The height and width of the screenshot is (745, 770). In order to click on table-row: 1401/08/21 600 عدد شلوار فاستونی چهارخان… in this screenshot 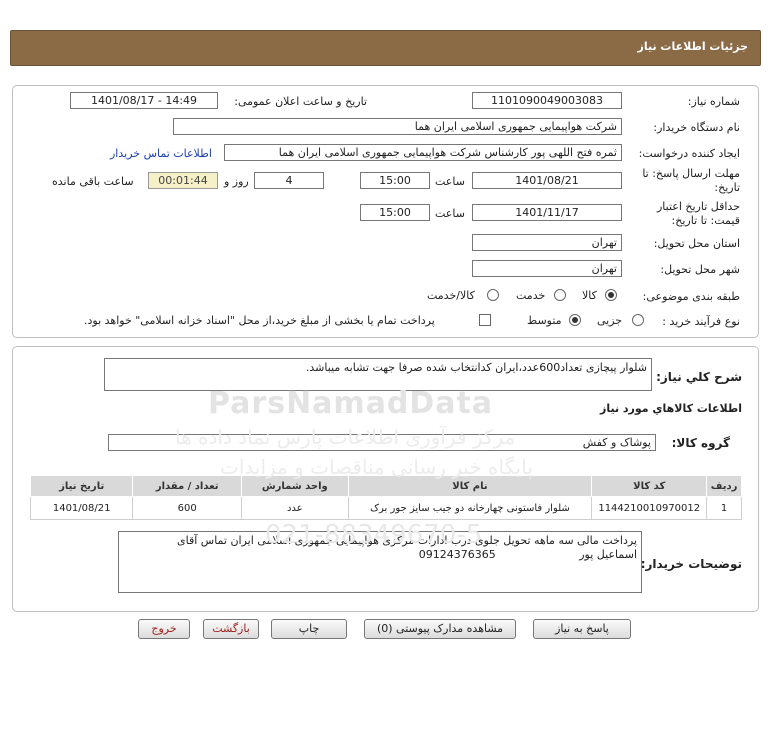, I will do `click(385, 508)`.